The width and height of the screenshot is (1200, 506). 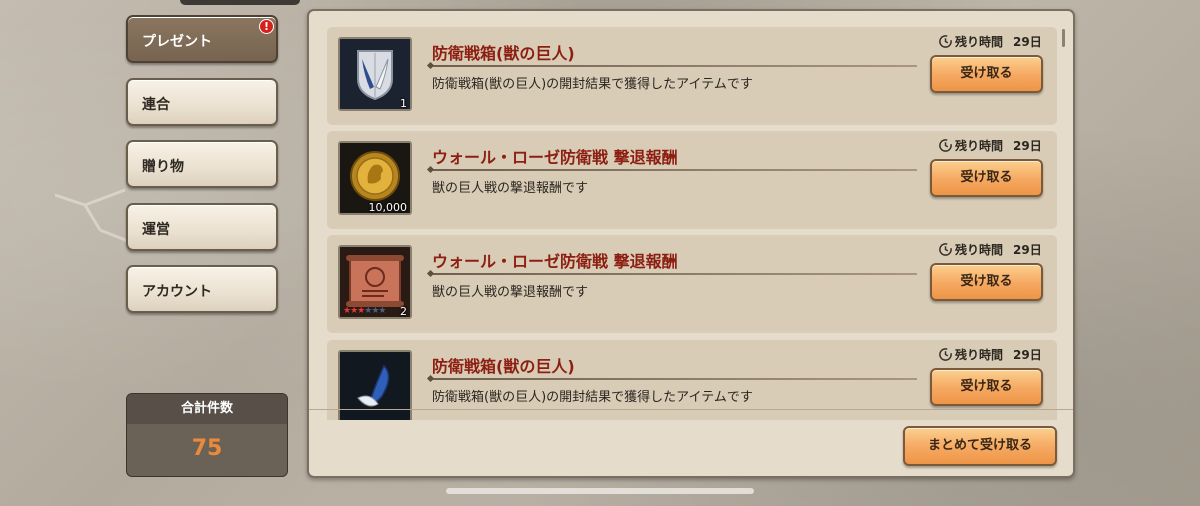 What do you see at coordinates (388, 207) in the screenshot?
I see `item-quantity: 10,000` at bounding box center [388, 207].